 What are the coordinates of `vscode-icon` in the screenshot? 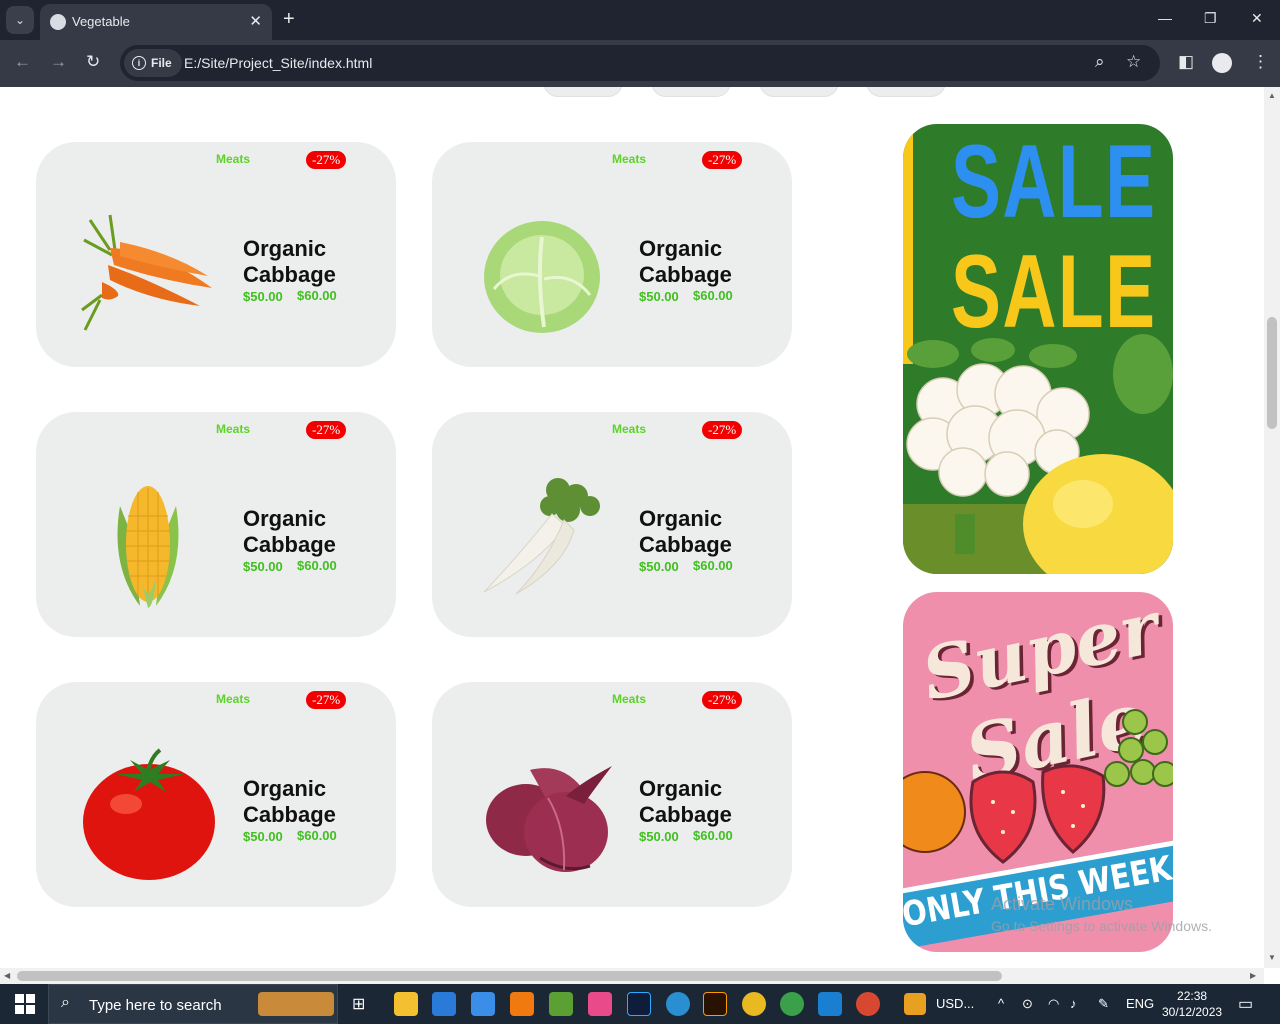 It's located at (830, 1004).